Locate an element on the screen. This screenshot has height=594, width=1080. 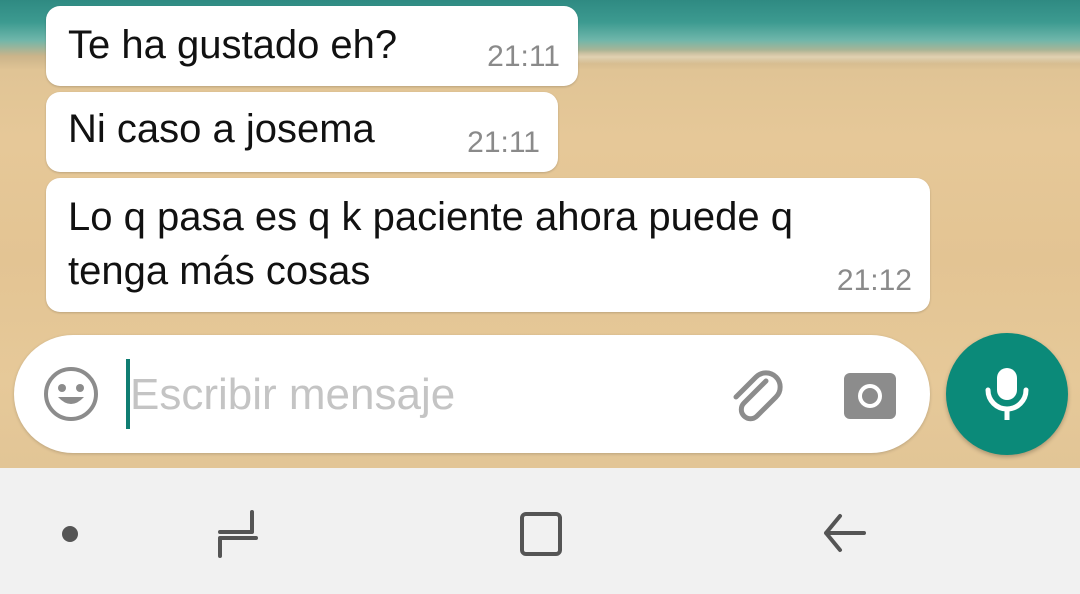
message-bubble: Te ha gustado eh? 21:11 is located at coordinates (312, 46).